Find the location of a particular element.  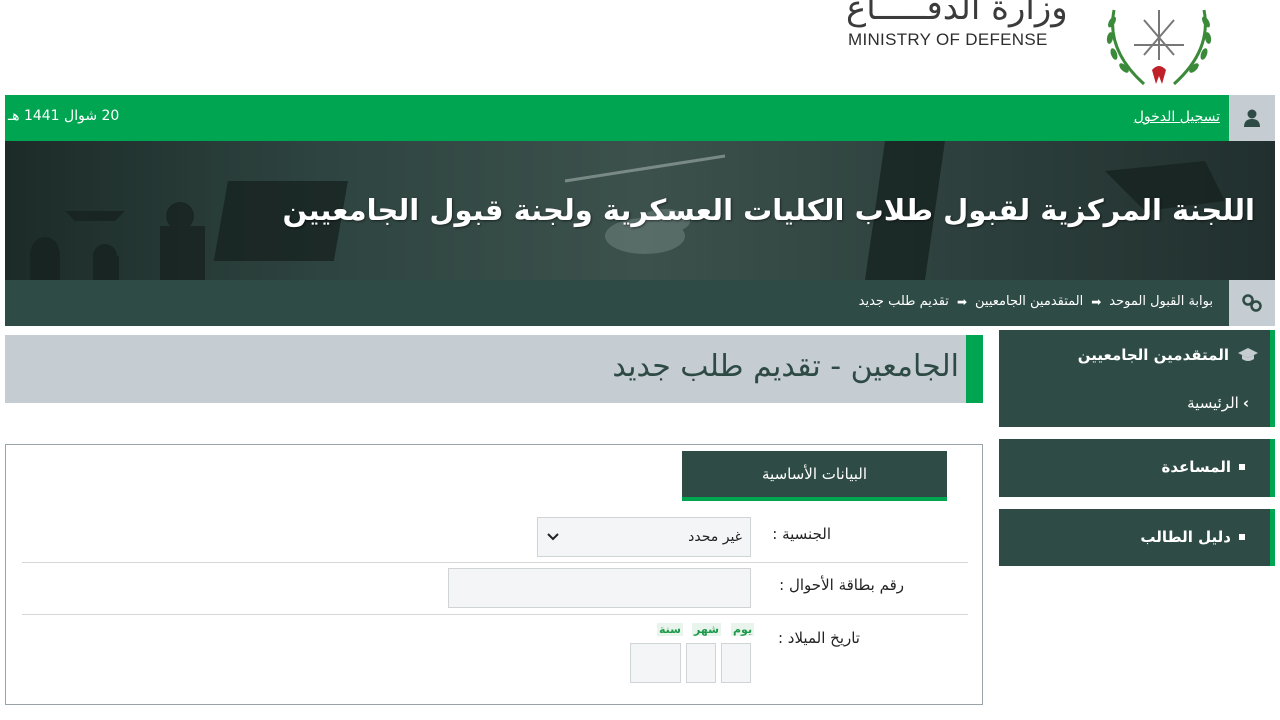

ministry-emblem-icon is located at coordinates (1159, 47).